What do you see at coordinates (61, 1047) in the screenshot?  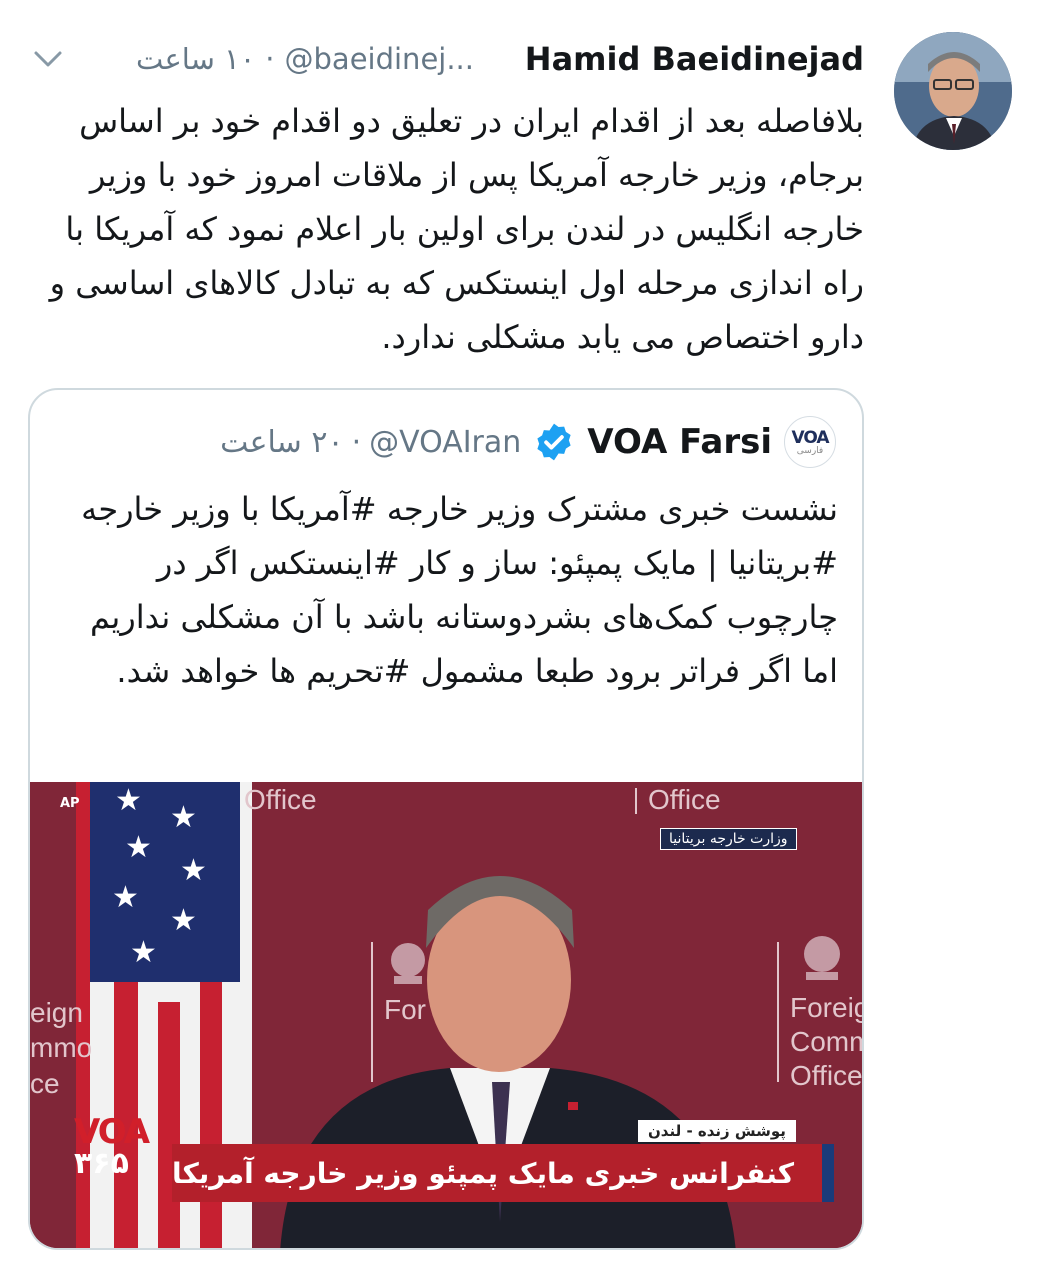 I see `backdrop-left-line-2: mmo` at bounding box center [61, 1047].